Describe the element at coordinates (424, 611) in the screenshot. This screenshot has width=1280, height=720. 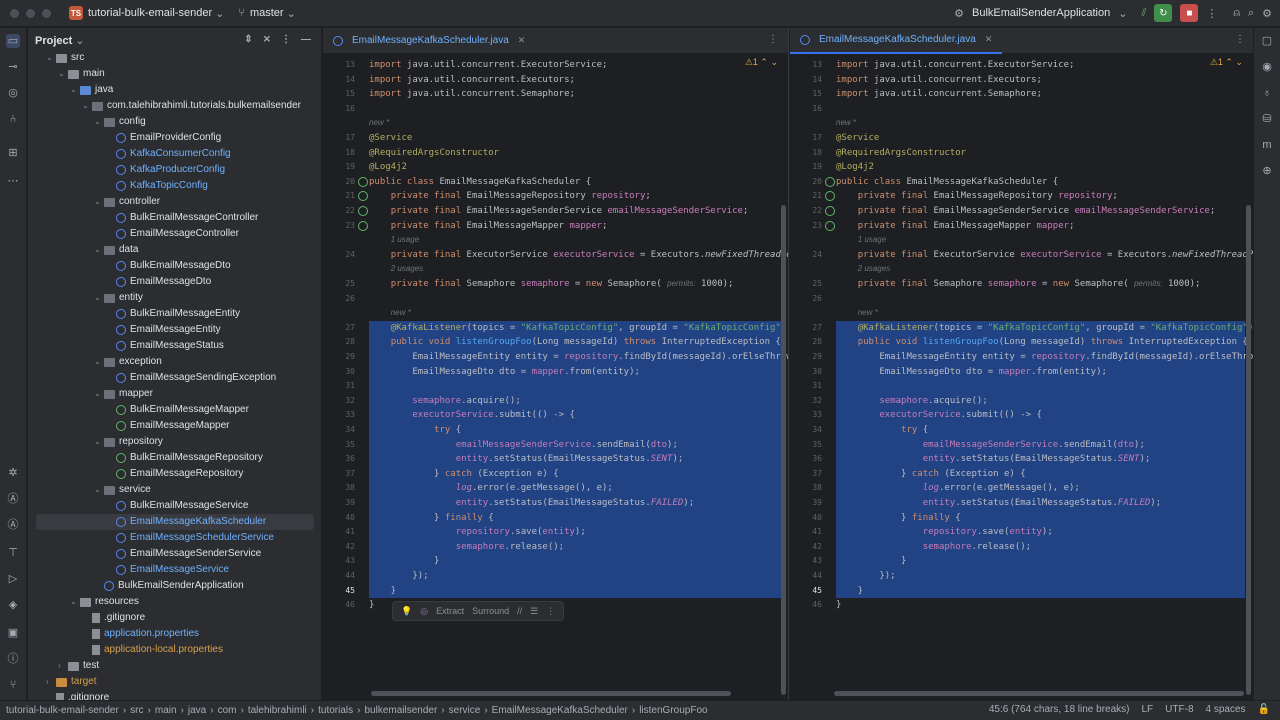
I see `ai-action-icon: ◎` at that location.